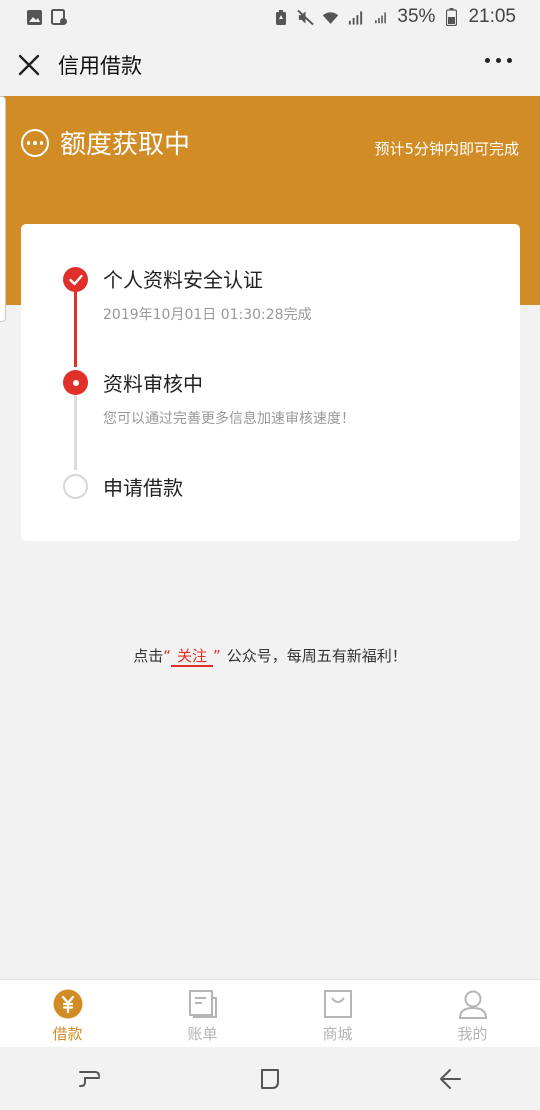 This screenshot has width=540, height=1110. Describe the element at coordinates (207, 315) in the screenshot. I see `step-subtitle: 2019年10月01日 01:30:28完成` at that location.